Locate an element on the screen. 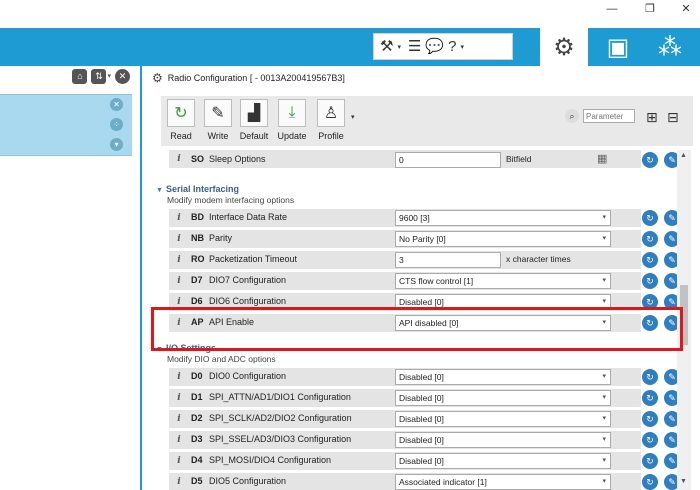 The image size is (700, 490). setting-name: DIO6 Configuration is located at coordinates (248, 301).